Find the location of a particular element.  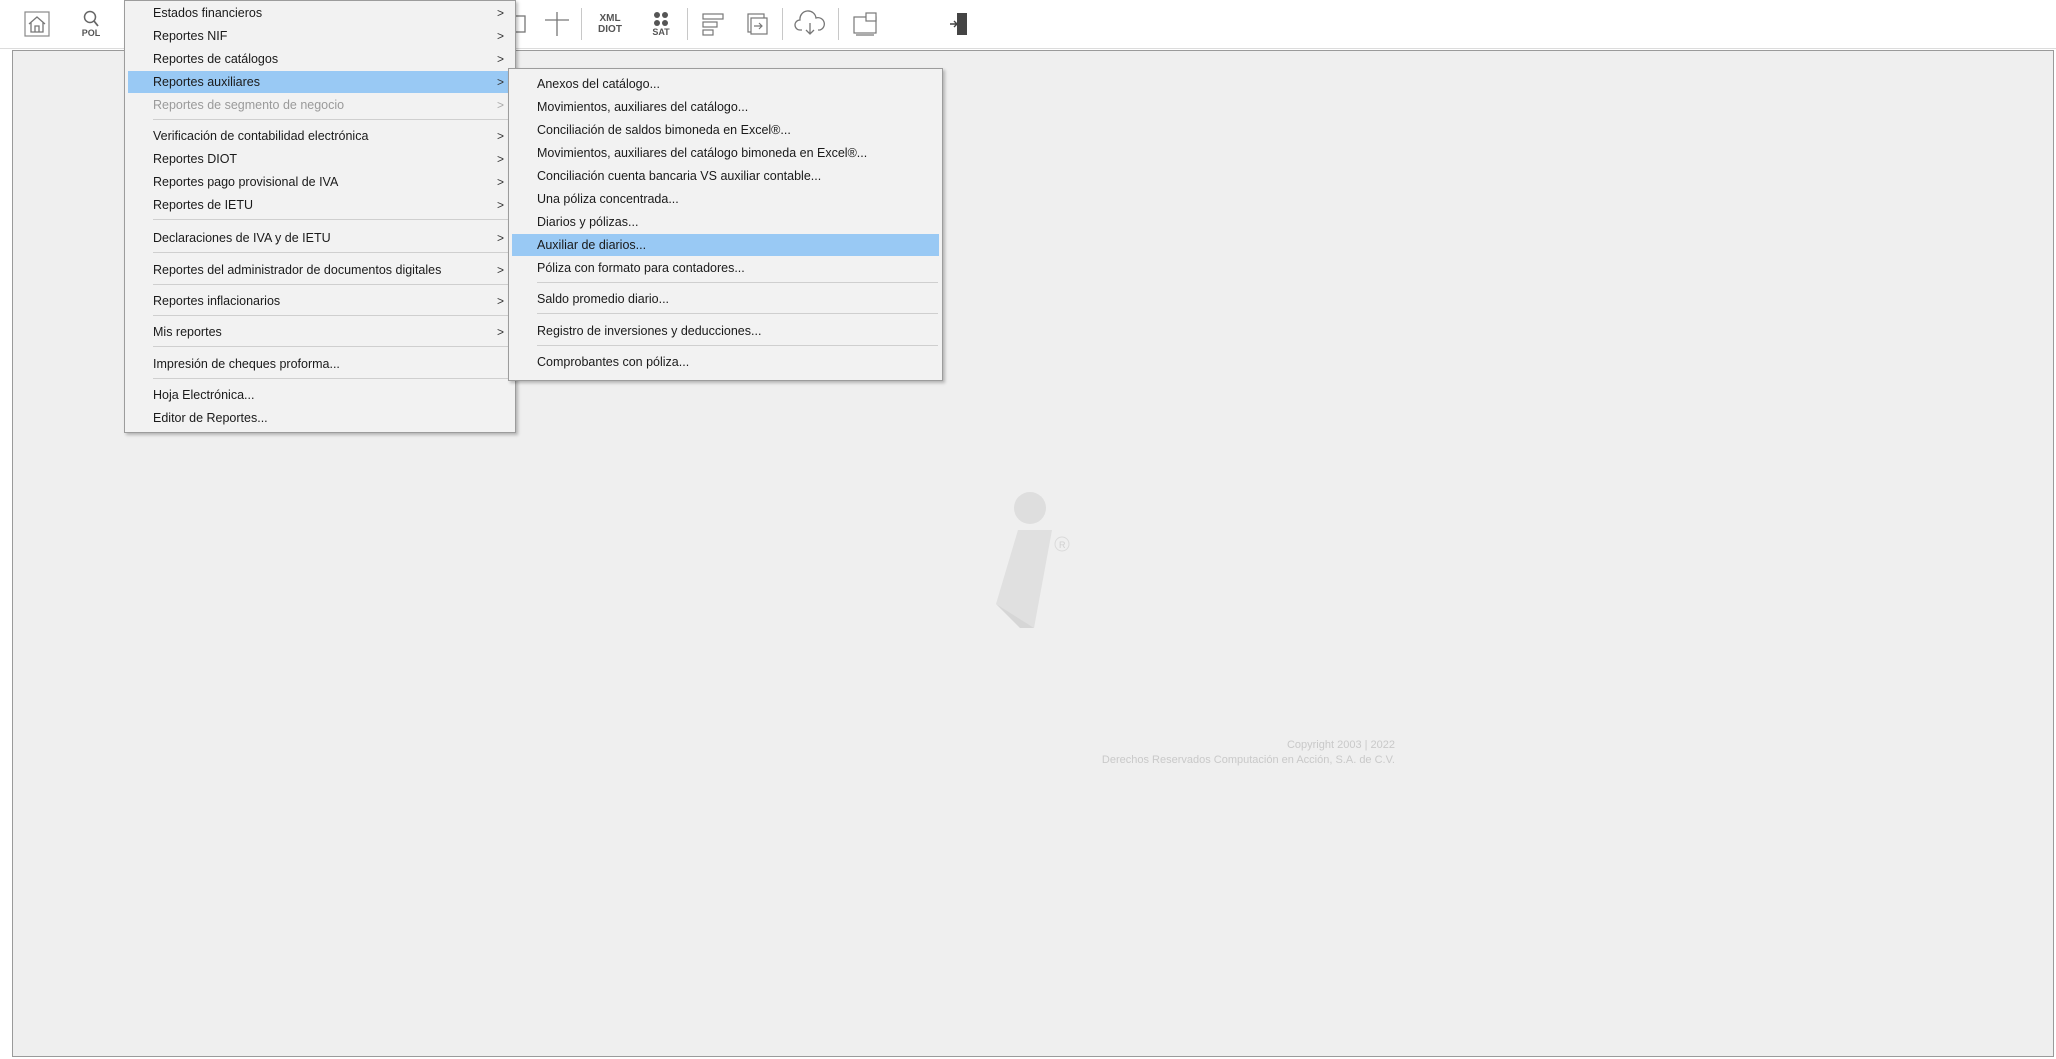

menu-item-reportes-nif: Reportes NIF > is located at coordinates (320, 36).